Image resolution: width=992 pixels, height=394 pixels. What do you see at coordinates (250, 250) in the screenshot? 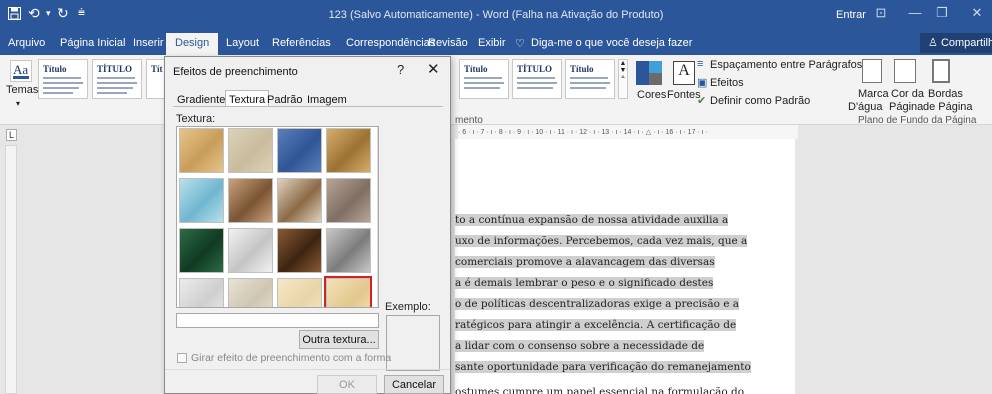
I see `texture-white-marble` at bounding box center [250, 250].